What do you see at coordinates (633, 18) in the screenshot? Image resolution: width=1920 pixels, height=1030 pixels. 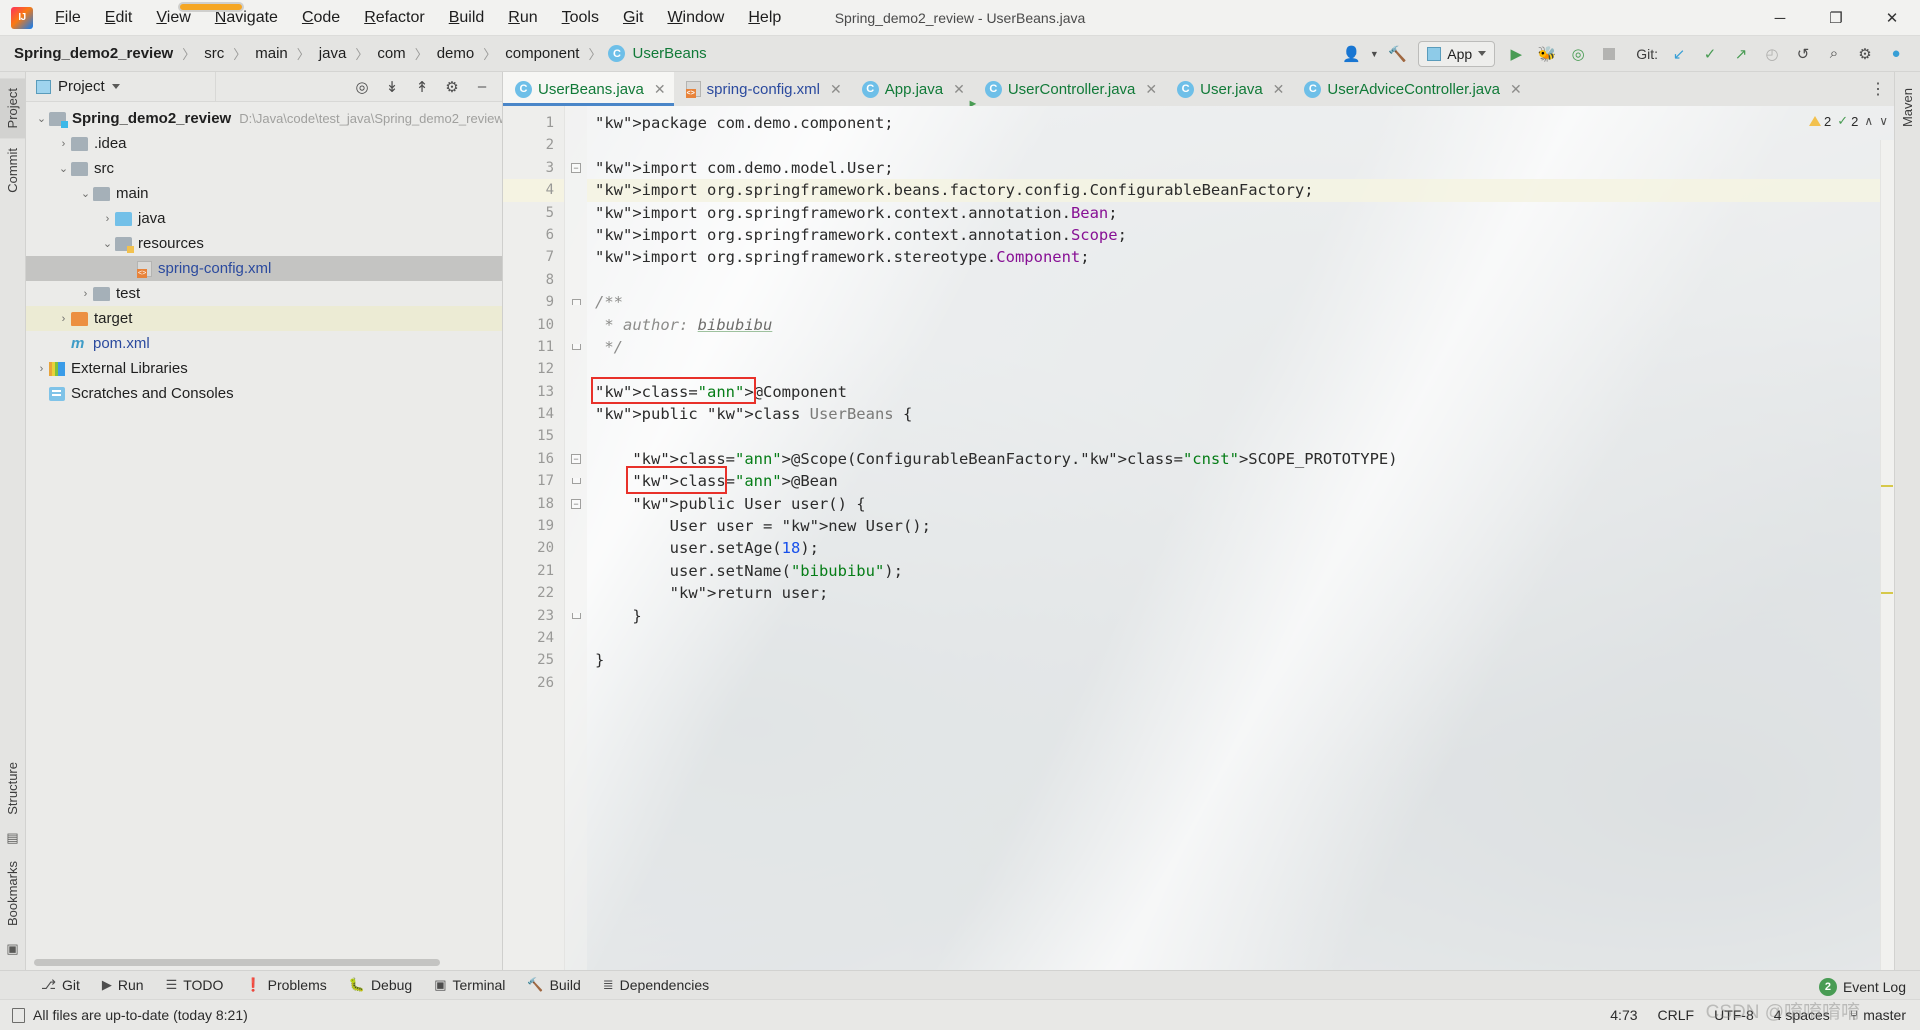 I see `menu-git: Git` at bounding box center [633, 18].